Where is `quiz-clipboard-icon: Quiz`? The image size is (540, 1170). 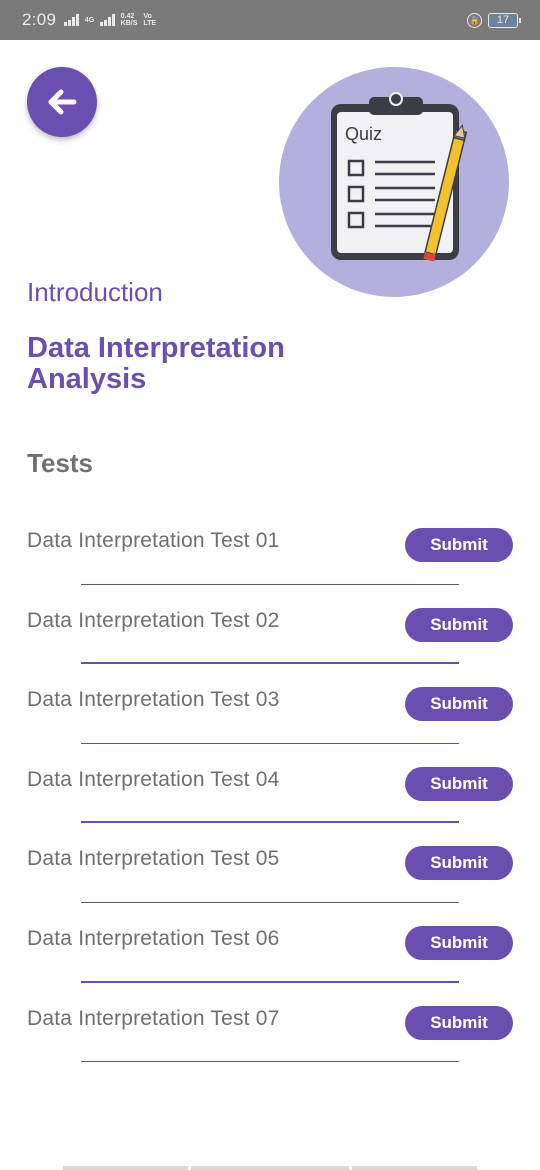
quiz-clipboard-icon: Quiz is located at coordinates (394, 182).